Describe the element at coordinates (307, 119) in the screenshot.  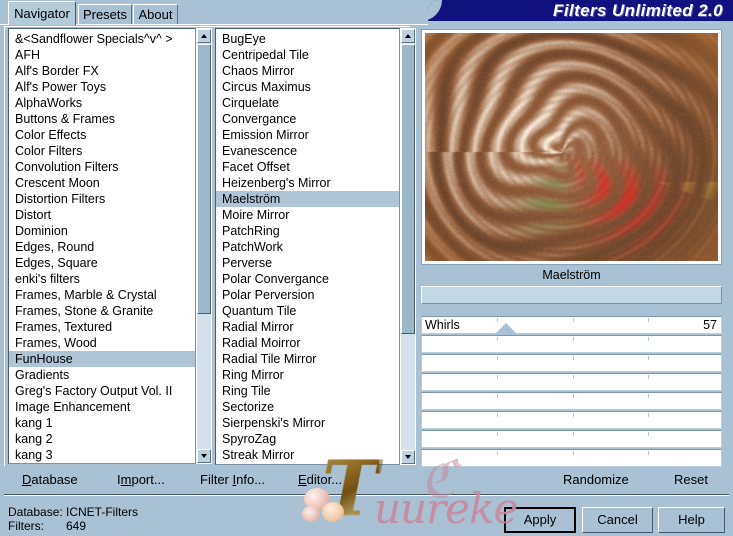
I see `filter-list-item: Convergance` at that location.